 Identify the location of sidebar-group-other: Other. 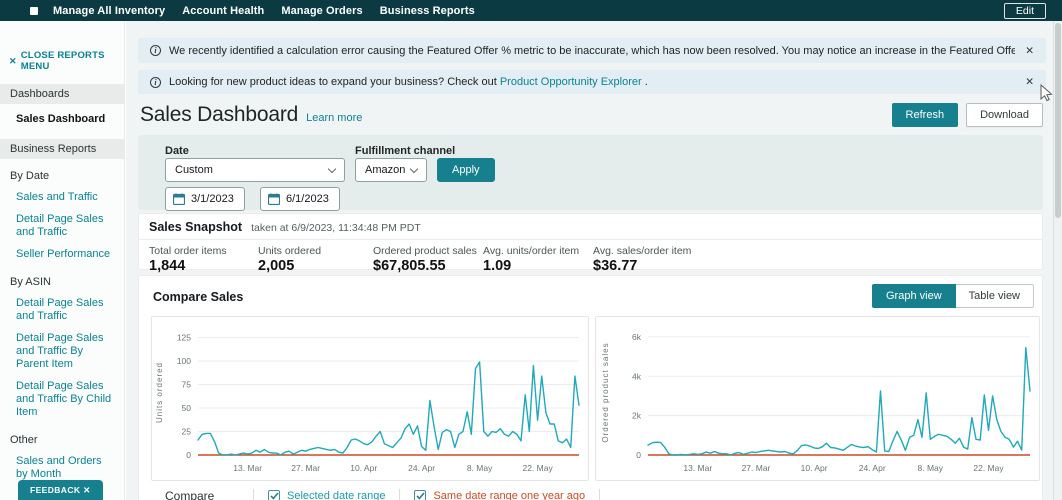
(24, 440).